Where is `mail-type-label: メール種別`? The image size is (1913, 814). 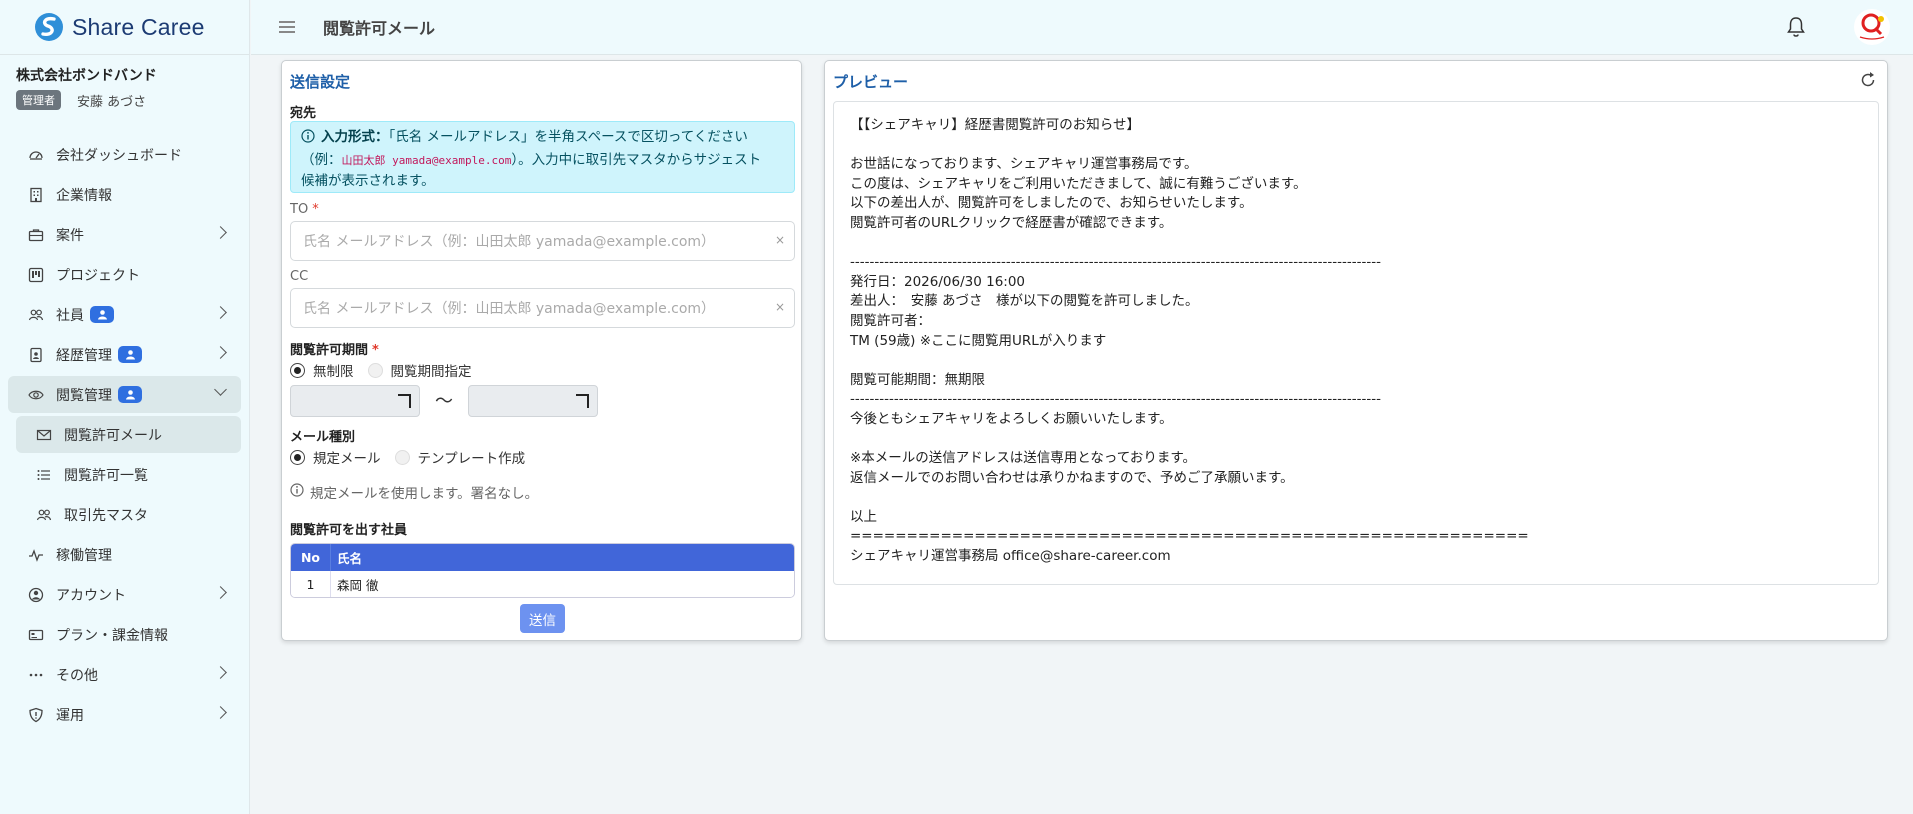 mail-type-label: メール種別 is located at coordinates (323, 437).